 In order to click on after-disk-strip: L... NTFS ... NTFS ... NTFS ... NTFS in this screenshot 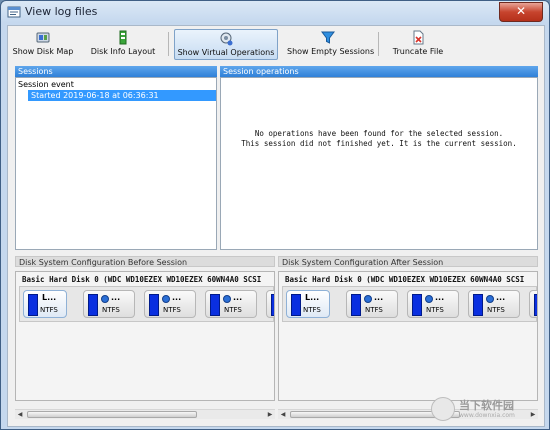, I will do `click(409, 304)`.